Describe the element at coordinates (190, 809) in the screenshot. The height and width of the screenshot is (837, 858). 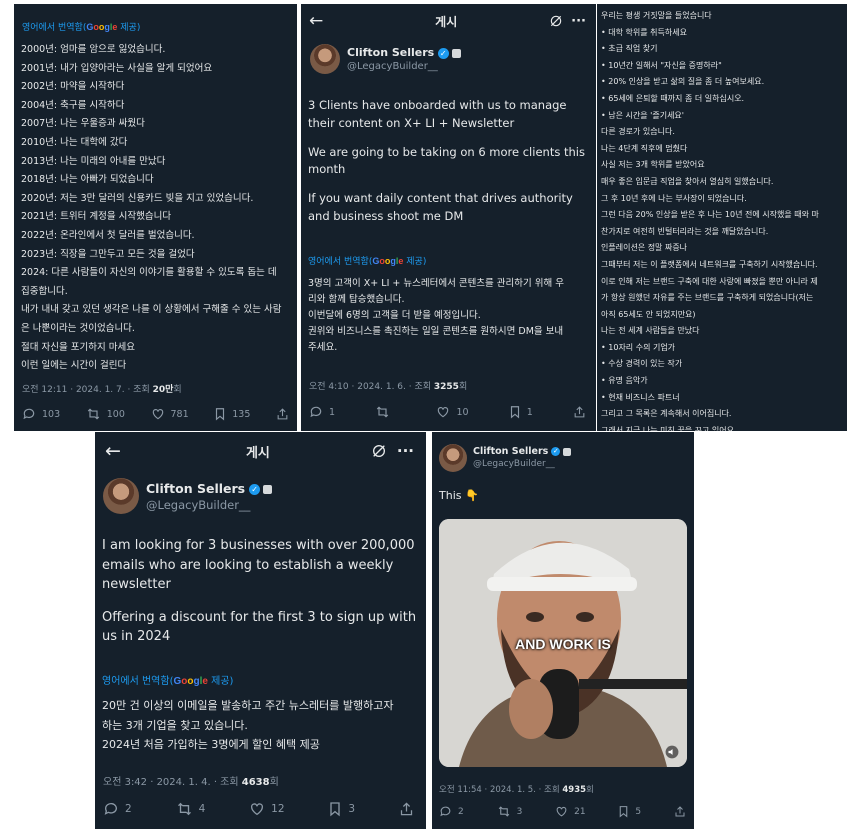
I see `repost-button: 4` at that location.